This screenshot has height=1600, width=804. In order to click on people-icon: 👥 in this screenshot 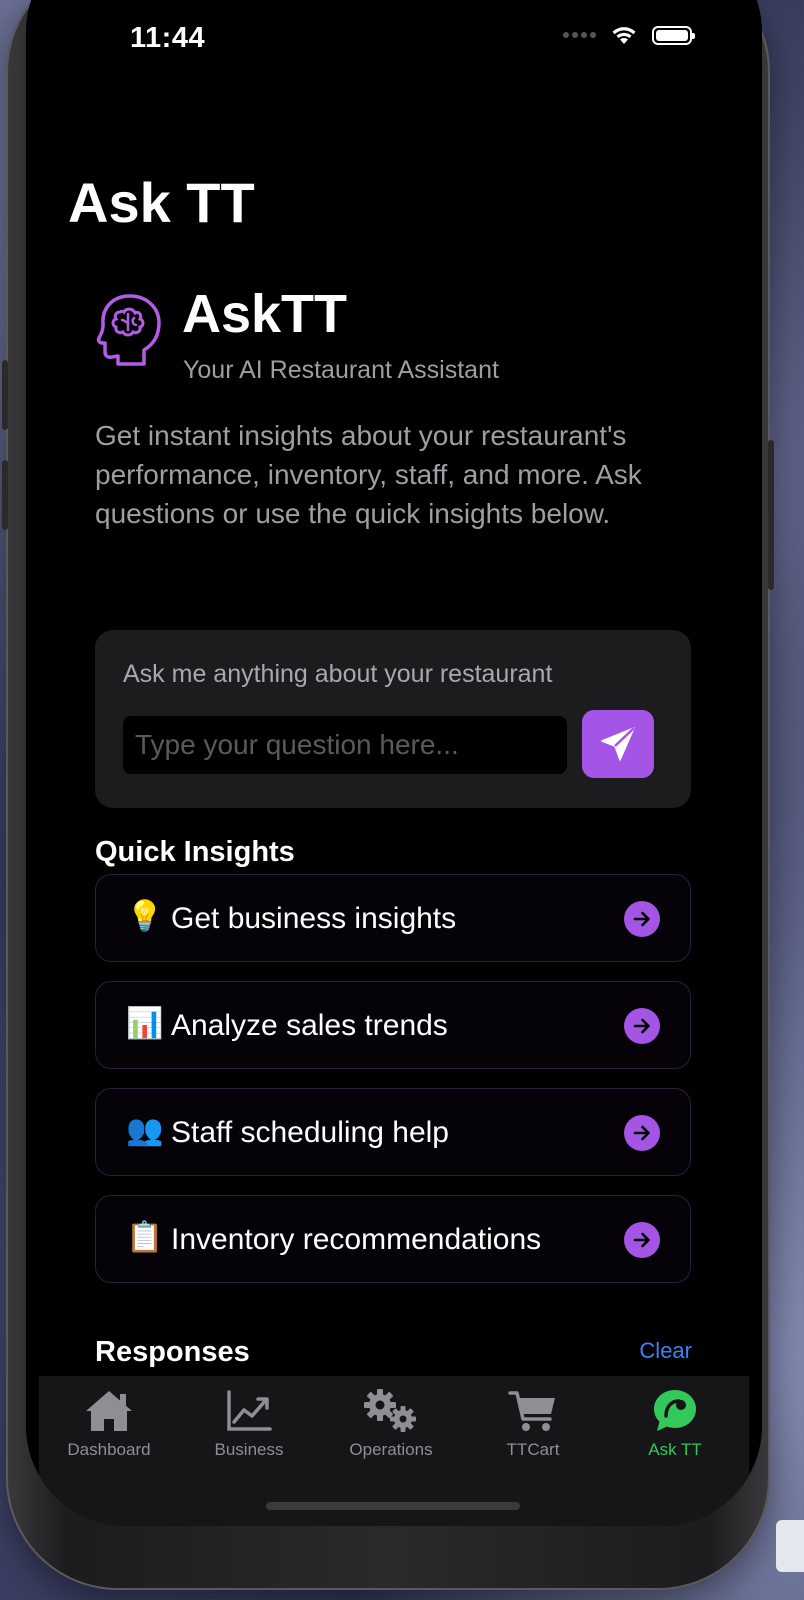, I will do `click(145, 1130)`.